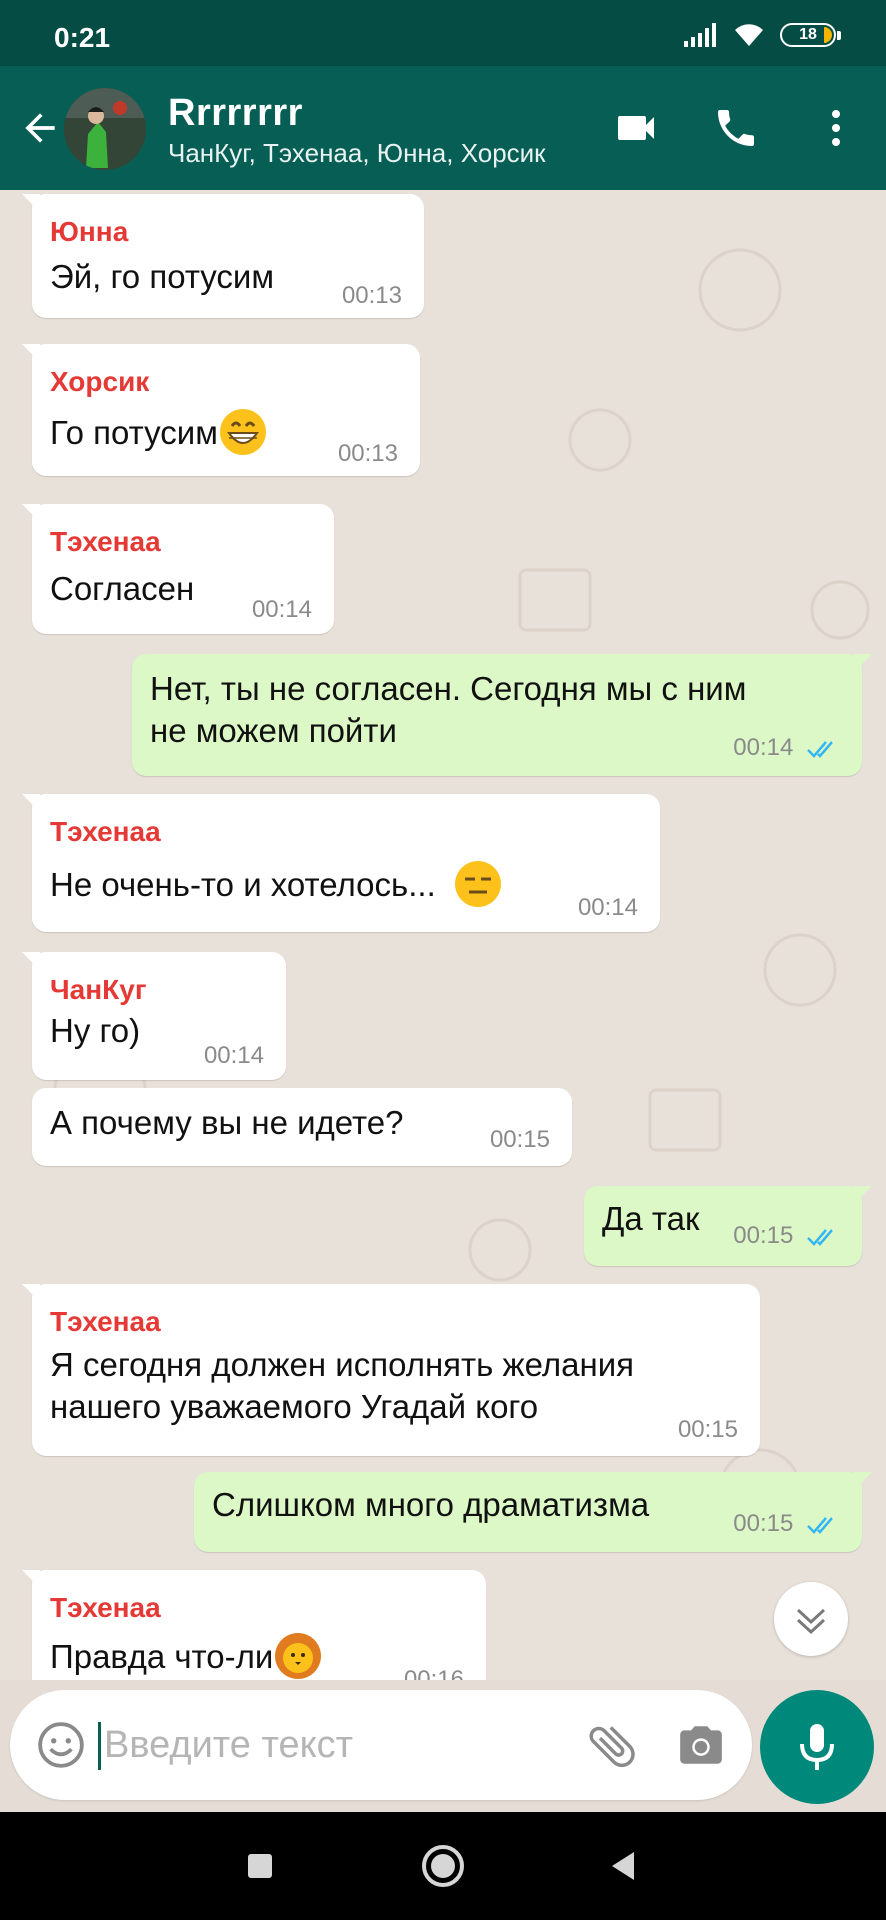 The height and width of the screenshot is (1920, 886). I want to click on message-text-row: Го потусим, so click(159, 433).